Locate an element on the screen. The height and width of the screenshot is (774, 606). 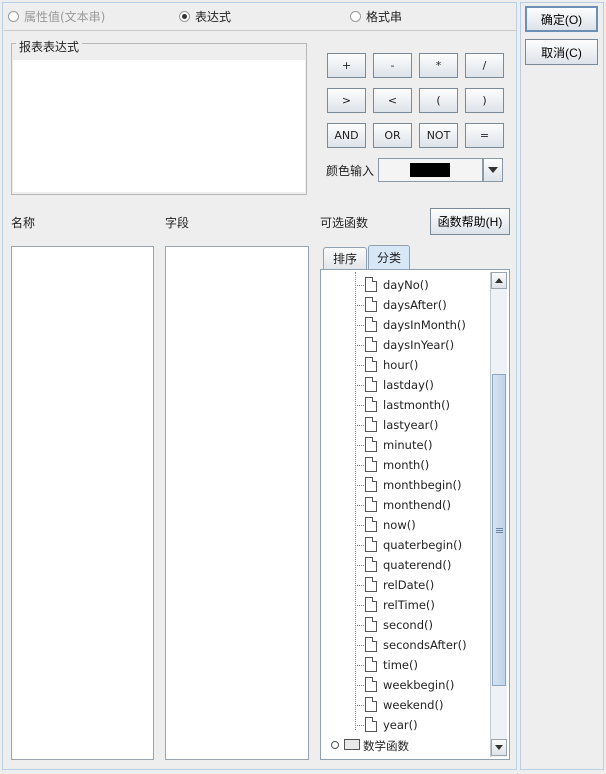
function-name: year() is located at coordinates (400, 725).